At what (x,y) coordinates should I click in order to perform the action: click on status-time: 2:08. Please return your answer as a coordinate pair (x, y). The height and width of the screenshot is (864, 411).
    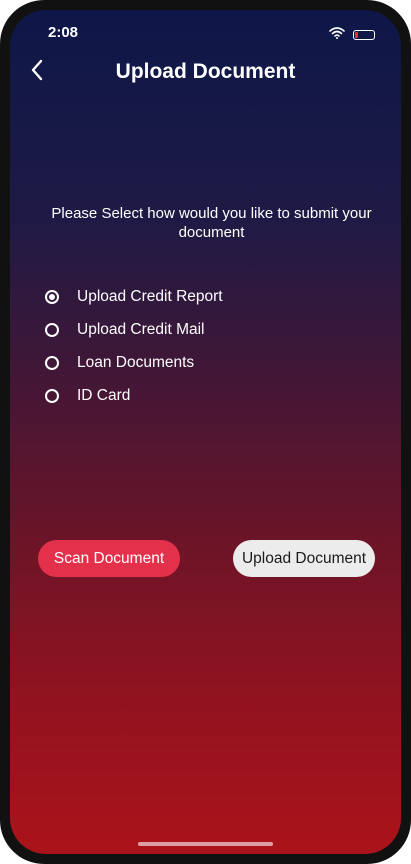
    Looking at the image, I should click on (63, 32).